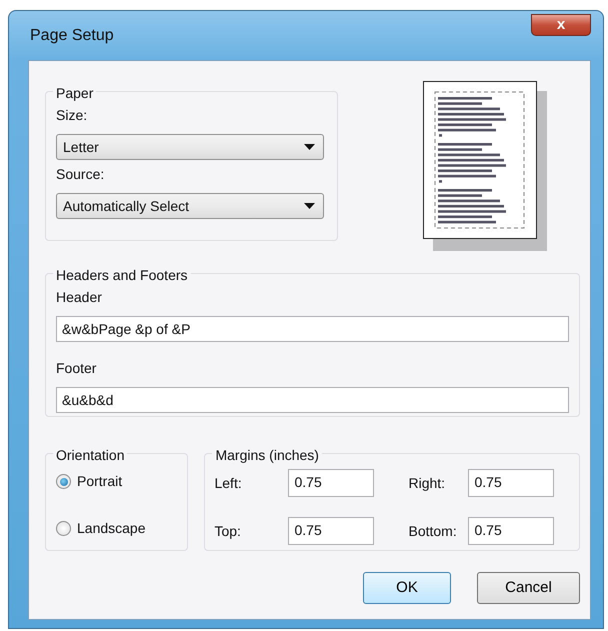 This screenshot has height=631, width=608. I want to click on group-title: Margins (inches), so click(267, 455).